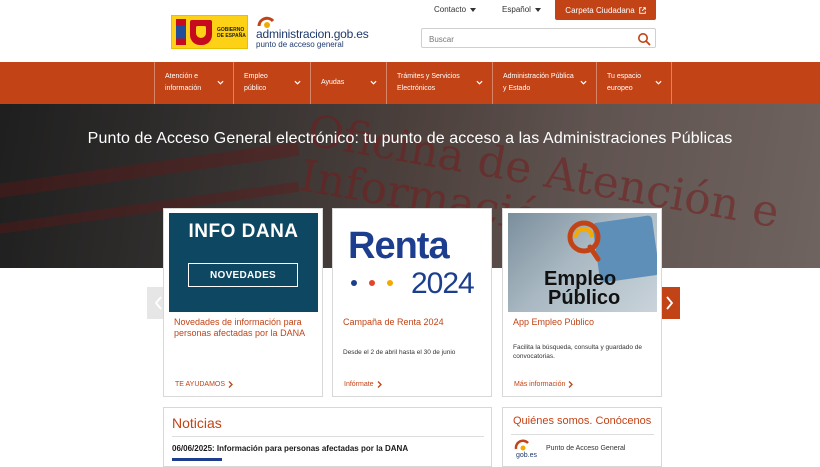  I want to click on nav-item-label: Electrónicos, so click(416, 88).